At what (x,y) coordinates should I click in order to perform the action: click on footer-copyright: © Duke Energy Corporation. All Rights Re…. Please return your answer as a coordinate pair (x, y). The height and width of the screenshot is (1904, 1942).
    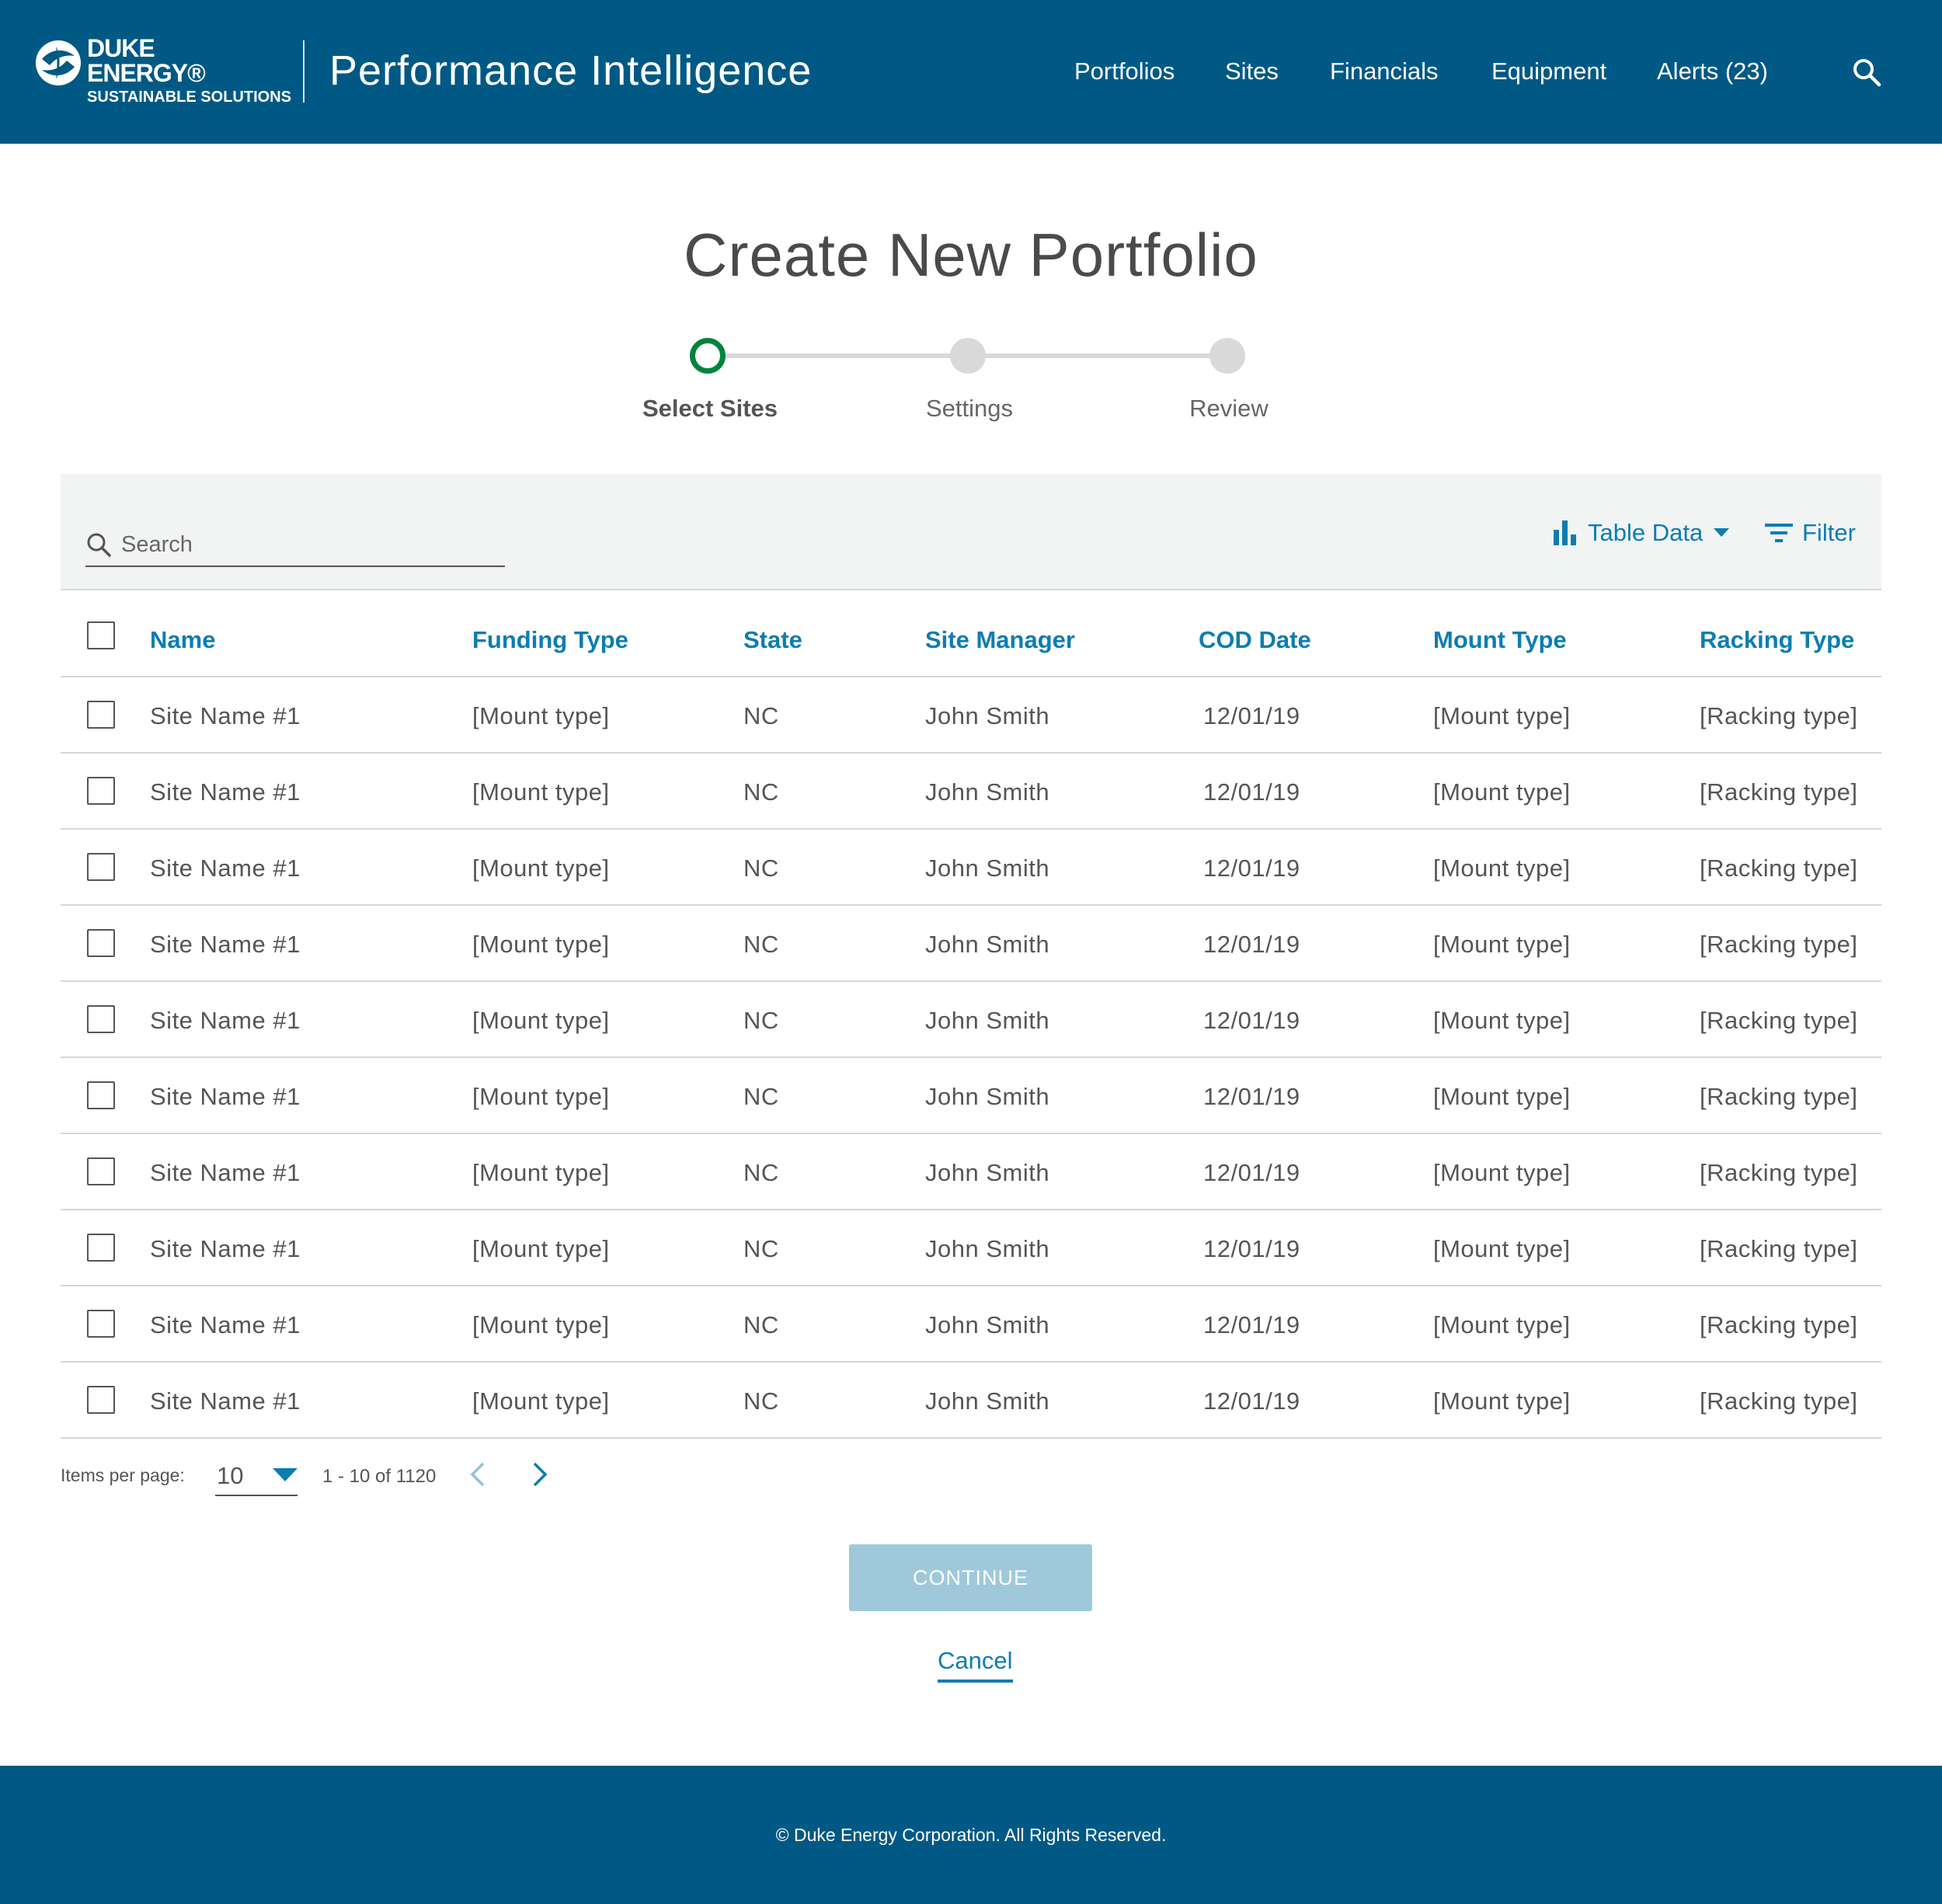
    Looking at the image, I should click on (971, 1835).